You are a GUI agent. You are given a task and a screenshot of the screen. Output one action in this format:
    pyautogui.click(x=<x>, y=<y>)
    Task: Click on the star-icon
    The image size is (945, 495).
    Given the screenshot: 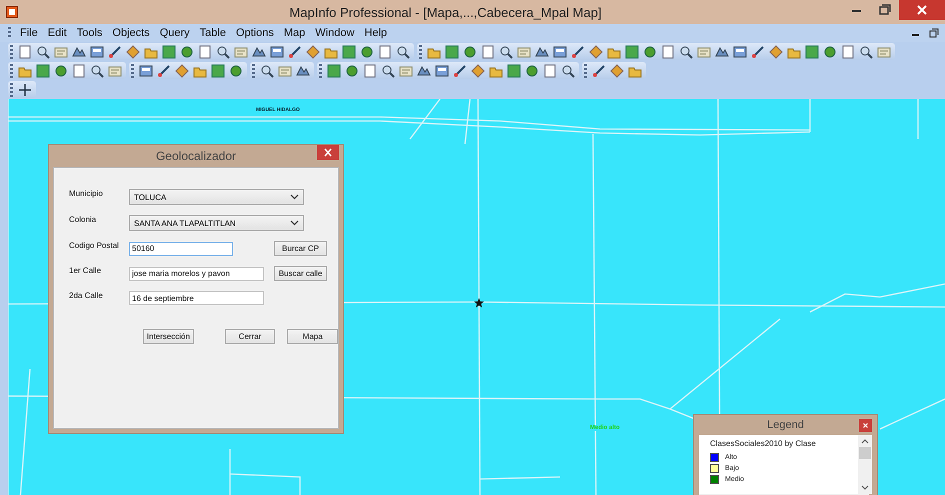 What is the action you would take?
    pyautogui.click(x=479, y=303)
    